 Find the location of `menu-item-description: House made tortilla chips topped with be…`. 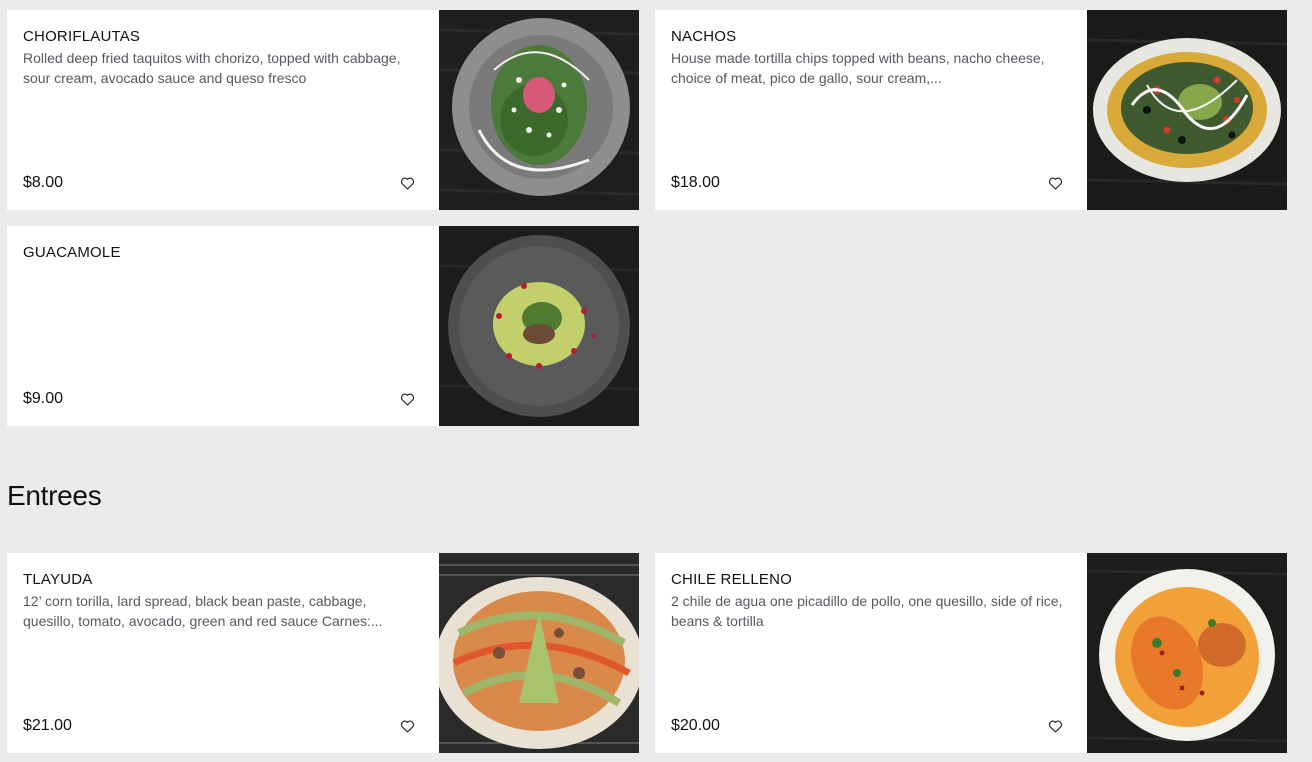

menu-item-description: House made tortilla chips topped with be… is located at coordinates (858, 68).